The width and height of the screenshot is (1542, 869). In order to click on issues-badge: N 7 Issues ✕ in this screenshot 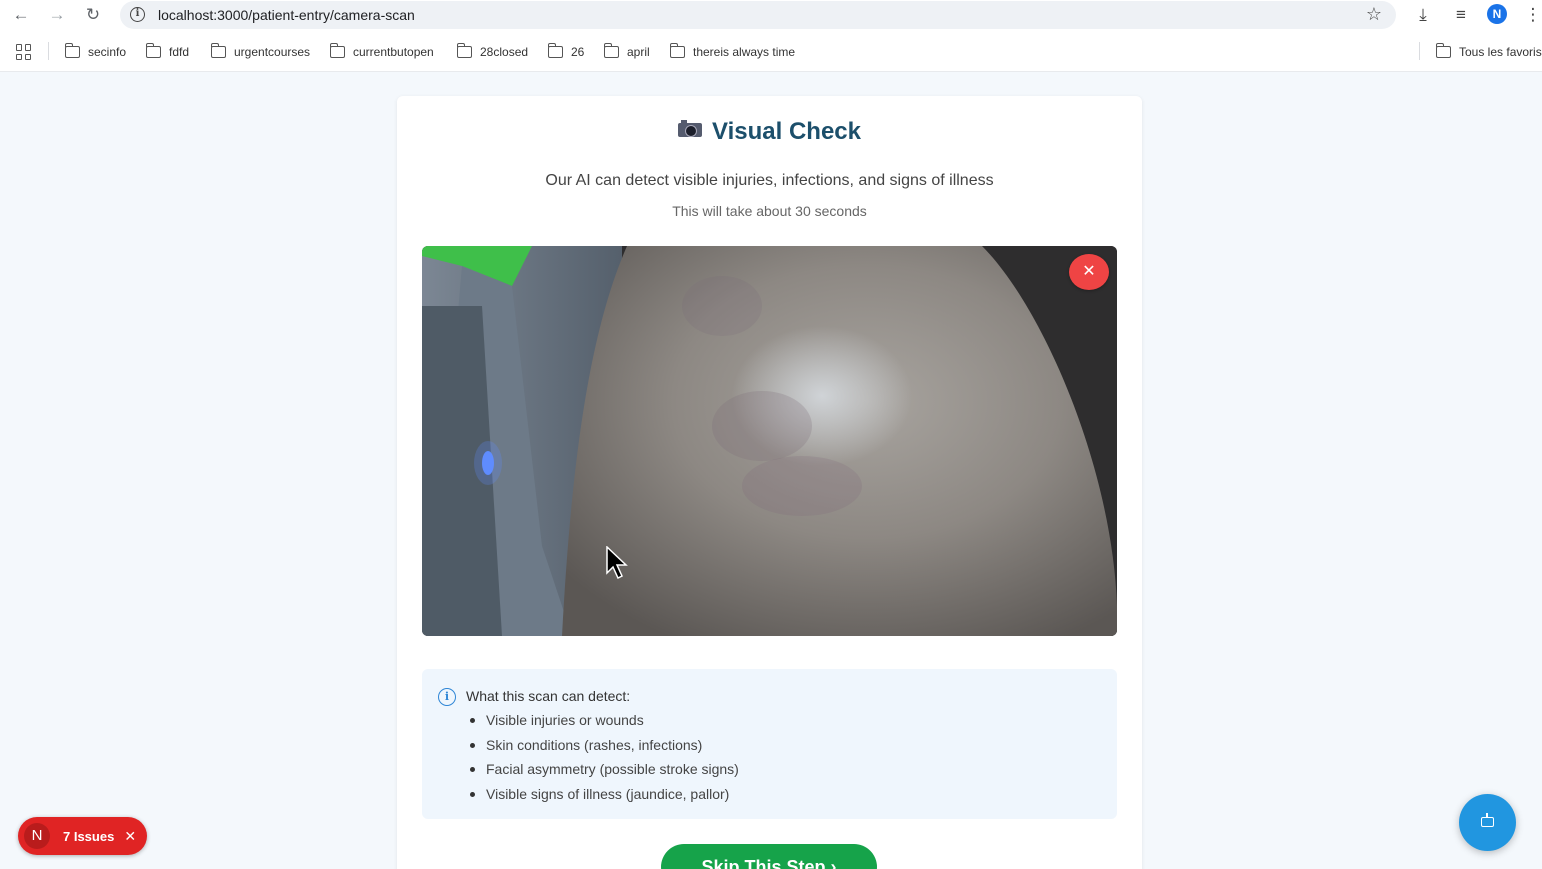, I will do `click(82, 836)`.